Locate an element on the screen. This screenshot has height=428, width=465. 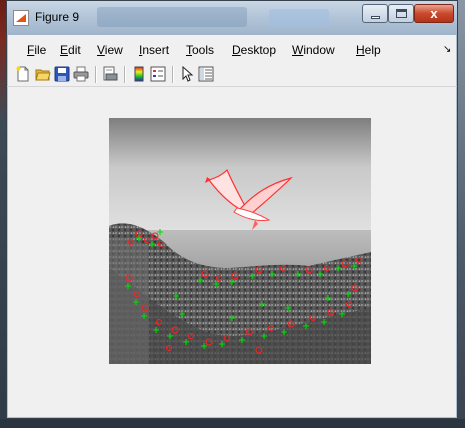
menu-file: File is located at coordinates (36, 50).